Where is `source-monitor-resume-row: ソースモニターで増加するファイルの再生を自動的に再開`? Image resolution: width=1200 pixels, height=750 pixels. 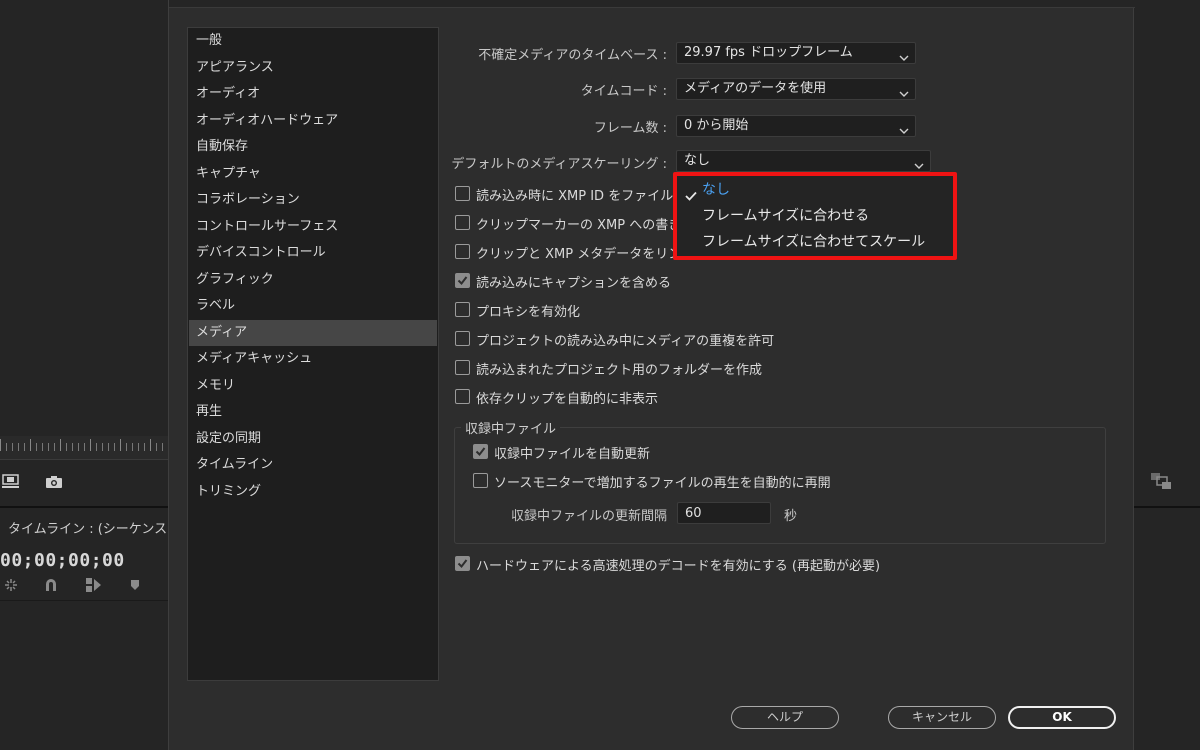 source-monitor-resume-row: ソースモニターで増加するファイルの再生を自動的に再開 is located at coordinates (723, 481).